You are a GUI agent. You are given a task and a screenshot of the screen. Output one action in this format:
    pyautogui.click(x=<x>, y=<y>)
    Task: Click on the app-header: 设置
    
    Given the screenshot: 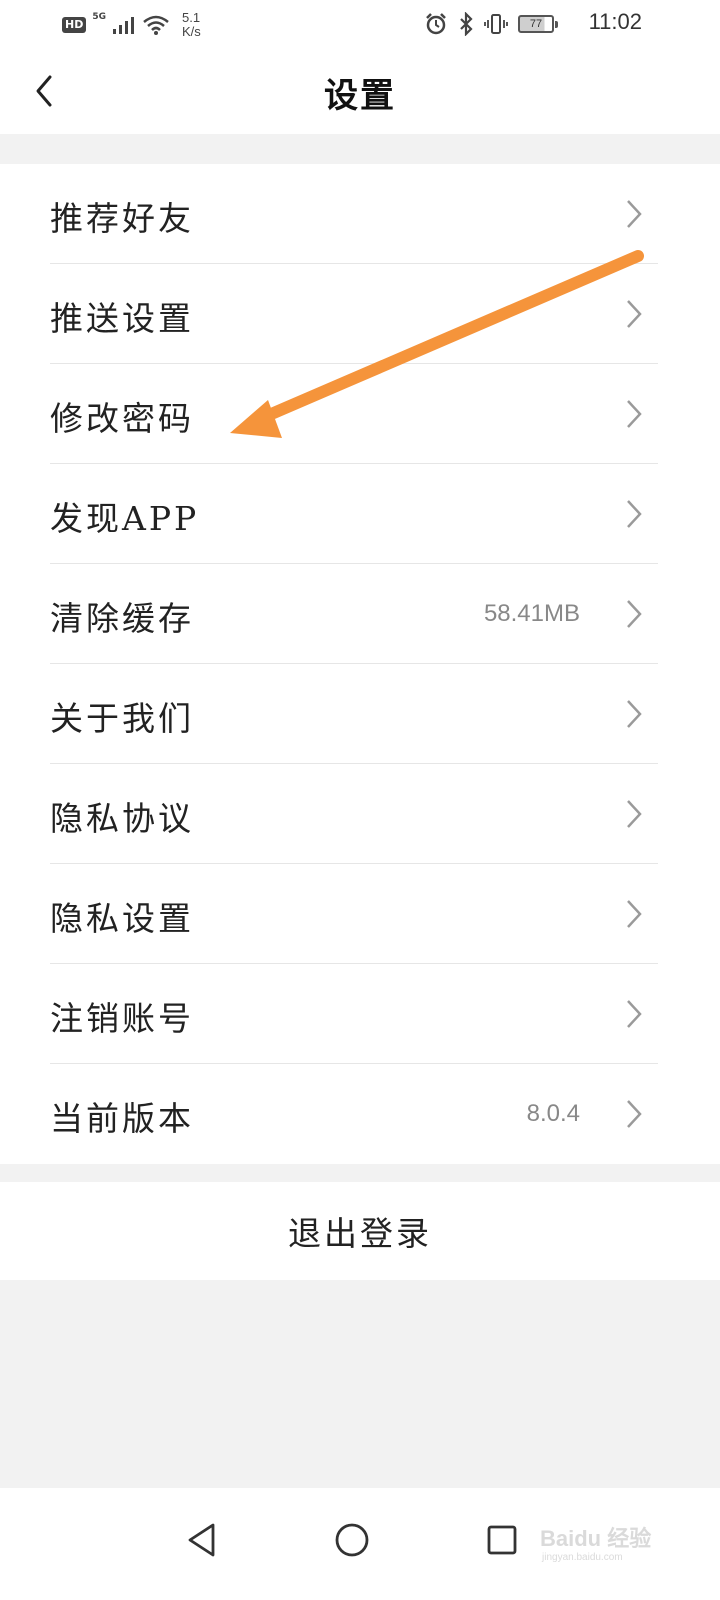 What is the action you would take?
    pyautogui.click(x=360, y=91)
    